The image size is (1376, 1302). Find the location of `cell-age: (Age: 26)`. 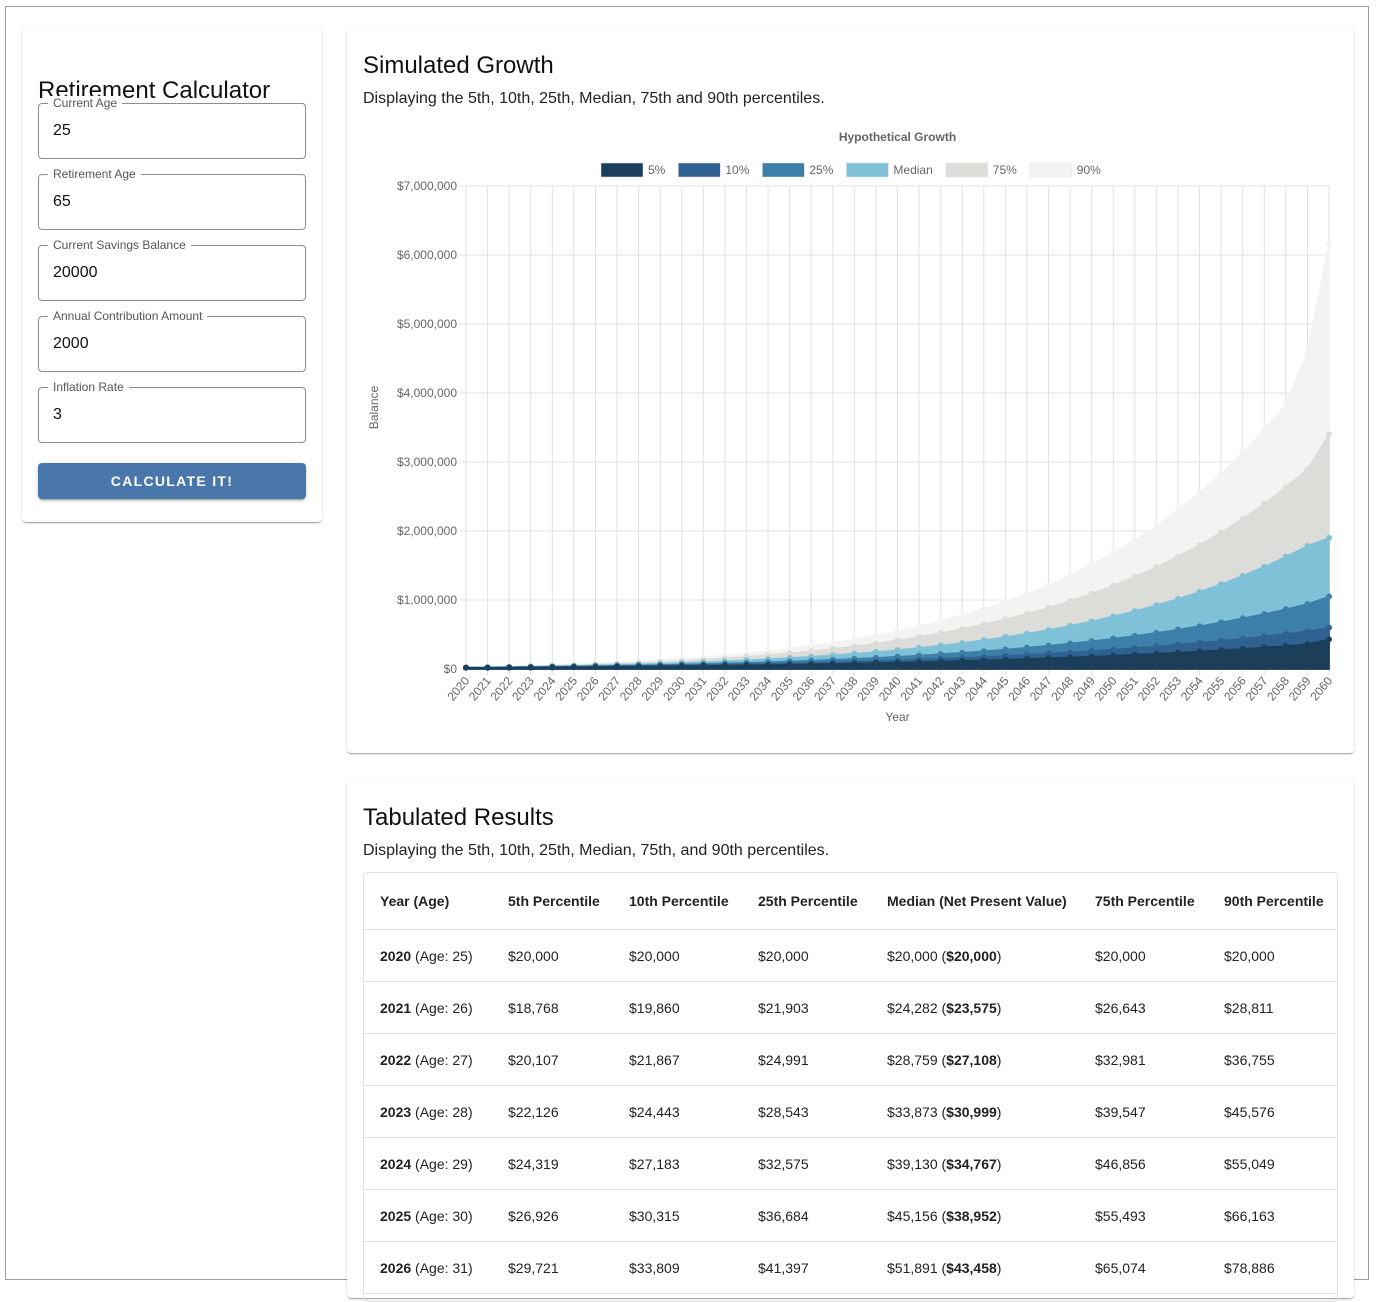

cell-age: (Age: 26) is located at coordinates (444, 1007).